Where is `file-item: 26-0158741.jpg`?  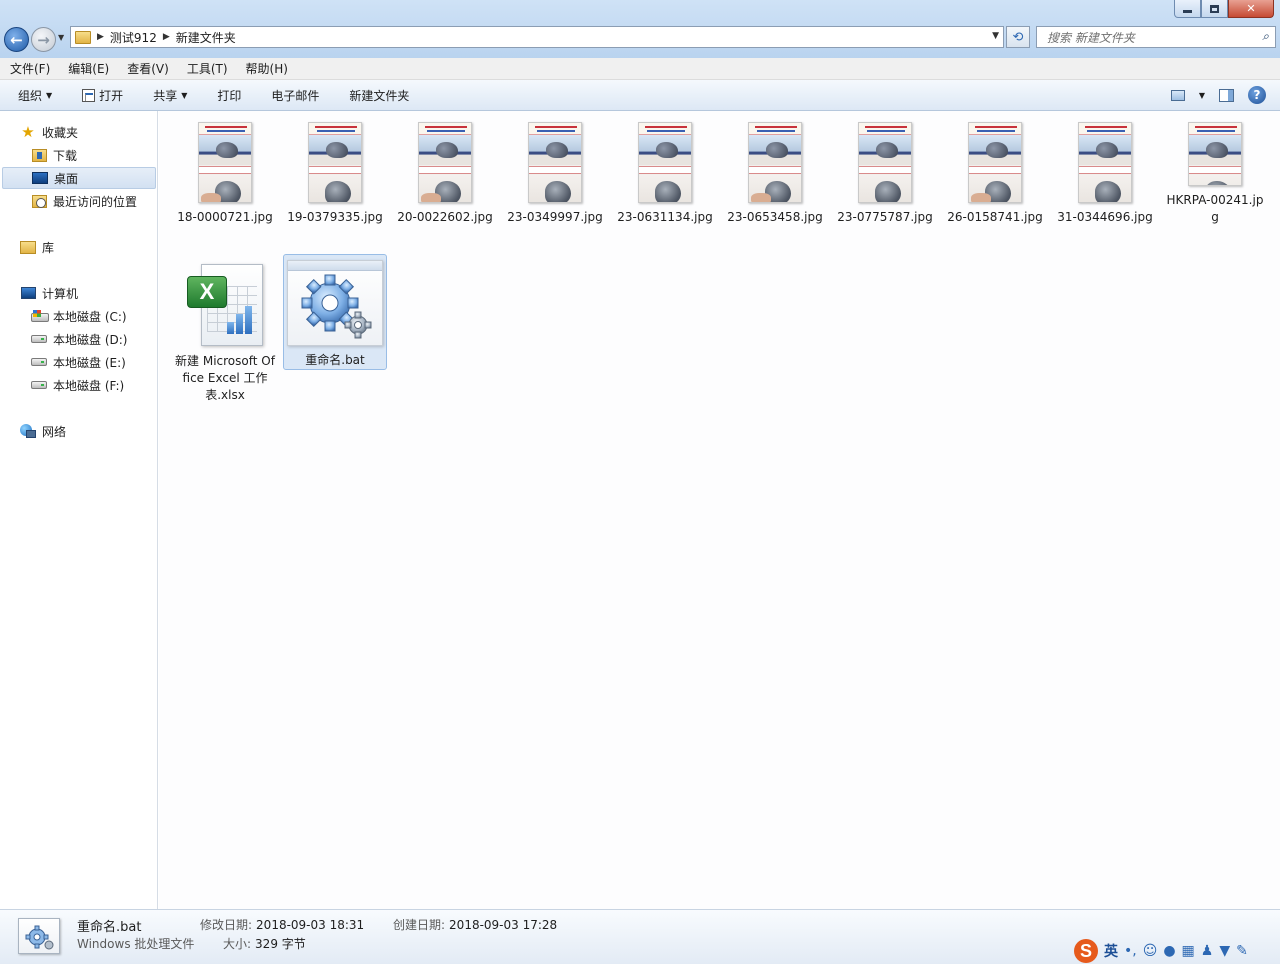
file-item: 26-0158741.jpg is located at coordinates (995, 169).